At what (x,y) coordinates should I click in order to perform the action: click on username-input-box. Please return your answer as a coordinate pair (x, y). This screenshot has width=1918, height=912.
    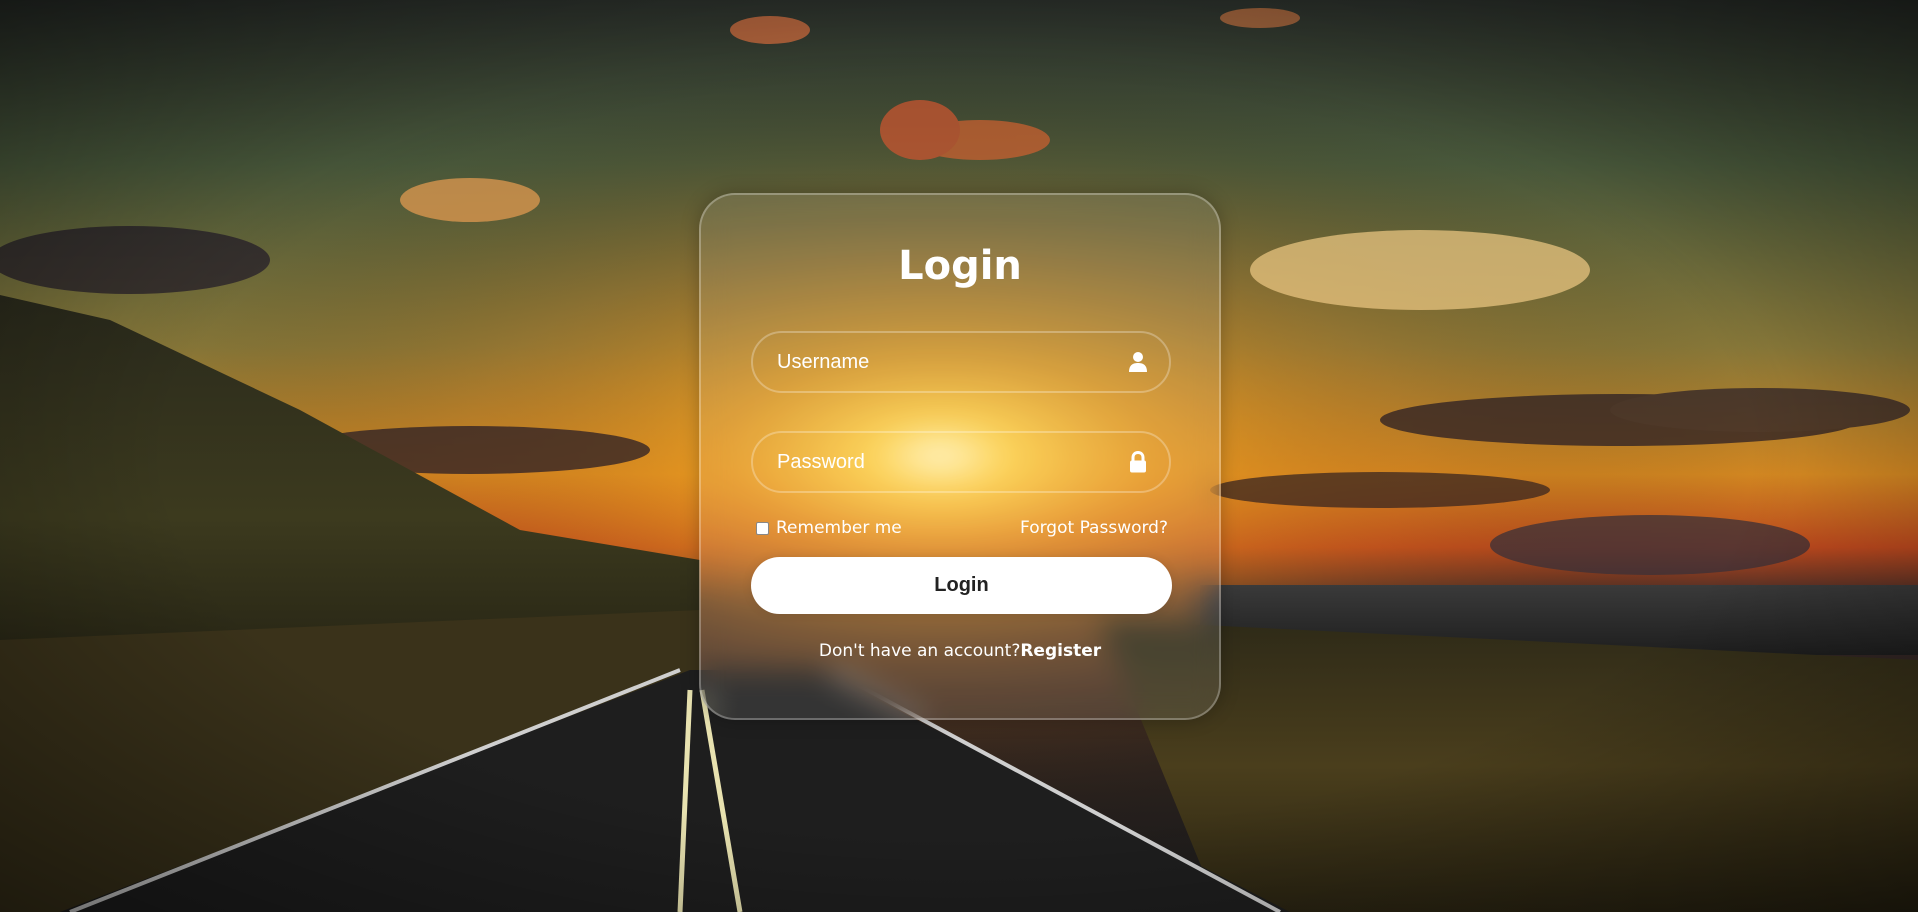
    Looking at the image, I should click on (961, 362).